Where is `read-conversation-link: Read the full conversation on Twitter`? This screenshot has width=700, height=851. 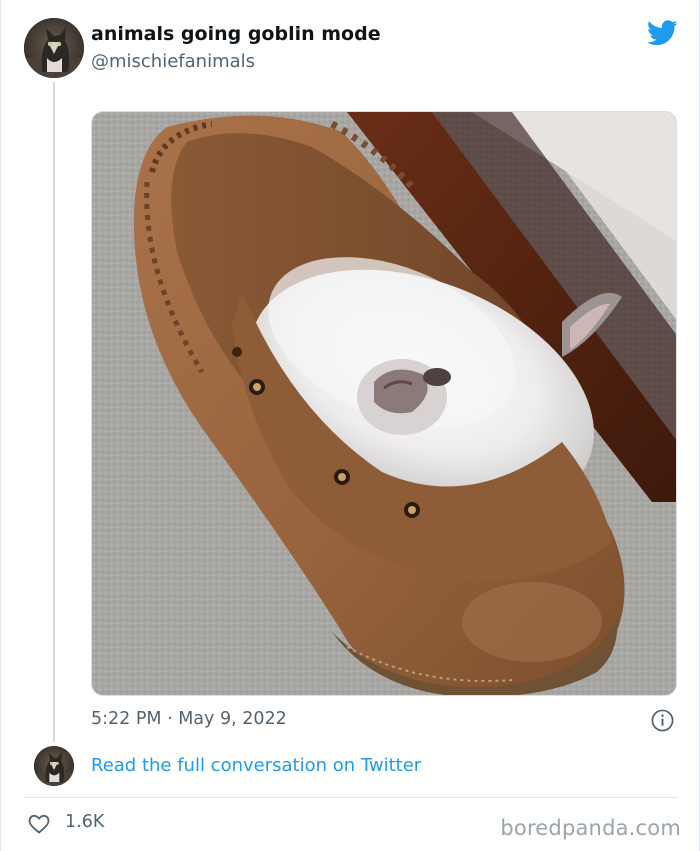 read-conversation-link: Read the full conversation on Twitter is located at coordinates (256, 765).